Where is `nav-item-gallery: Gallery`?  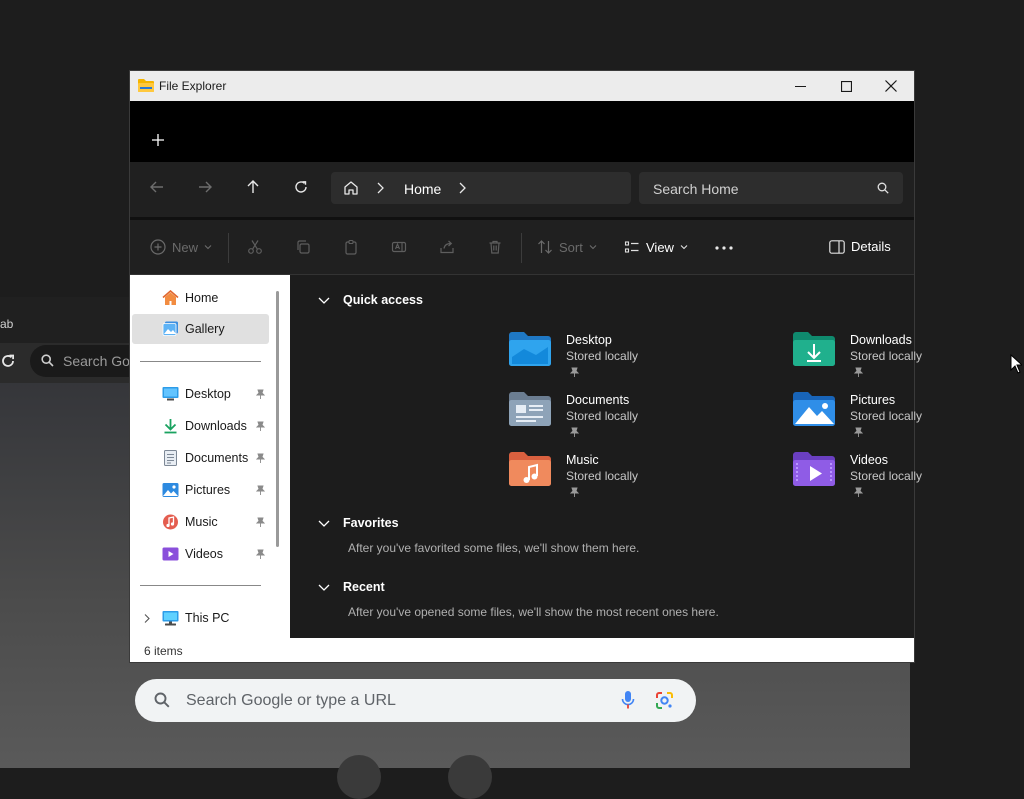
nav-item-gallery: Gallery is located at coordinates (200, 329).